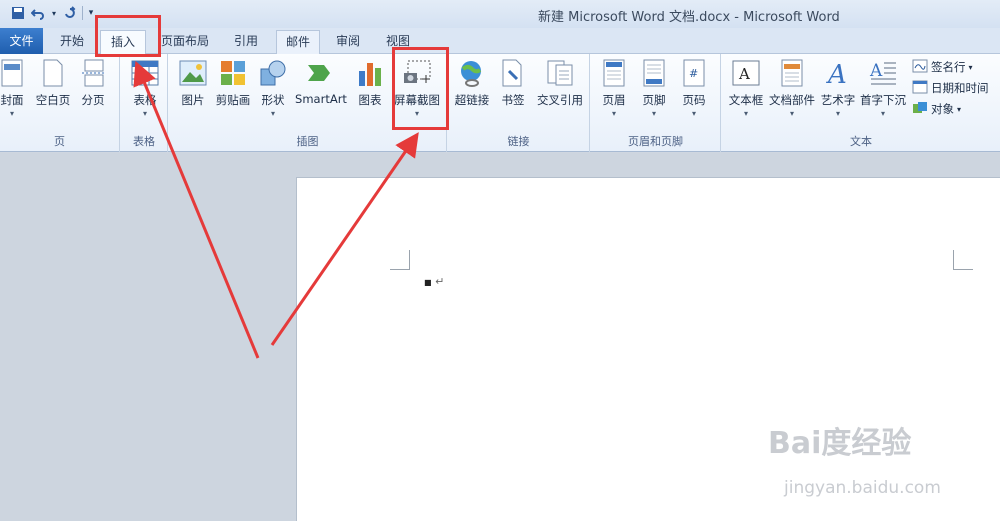 The height and width of the screenshot is (521, 1000). I want to click on arrow-to-insert-tab, so click(196, 209).